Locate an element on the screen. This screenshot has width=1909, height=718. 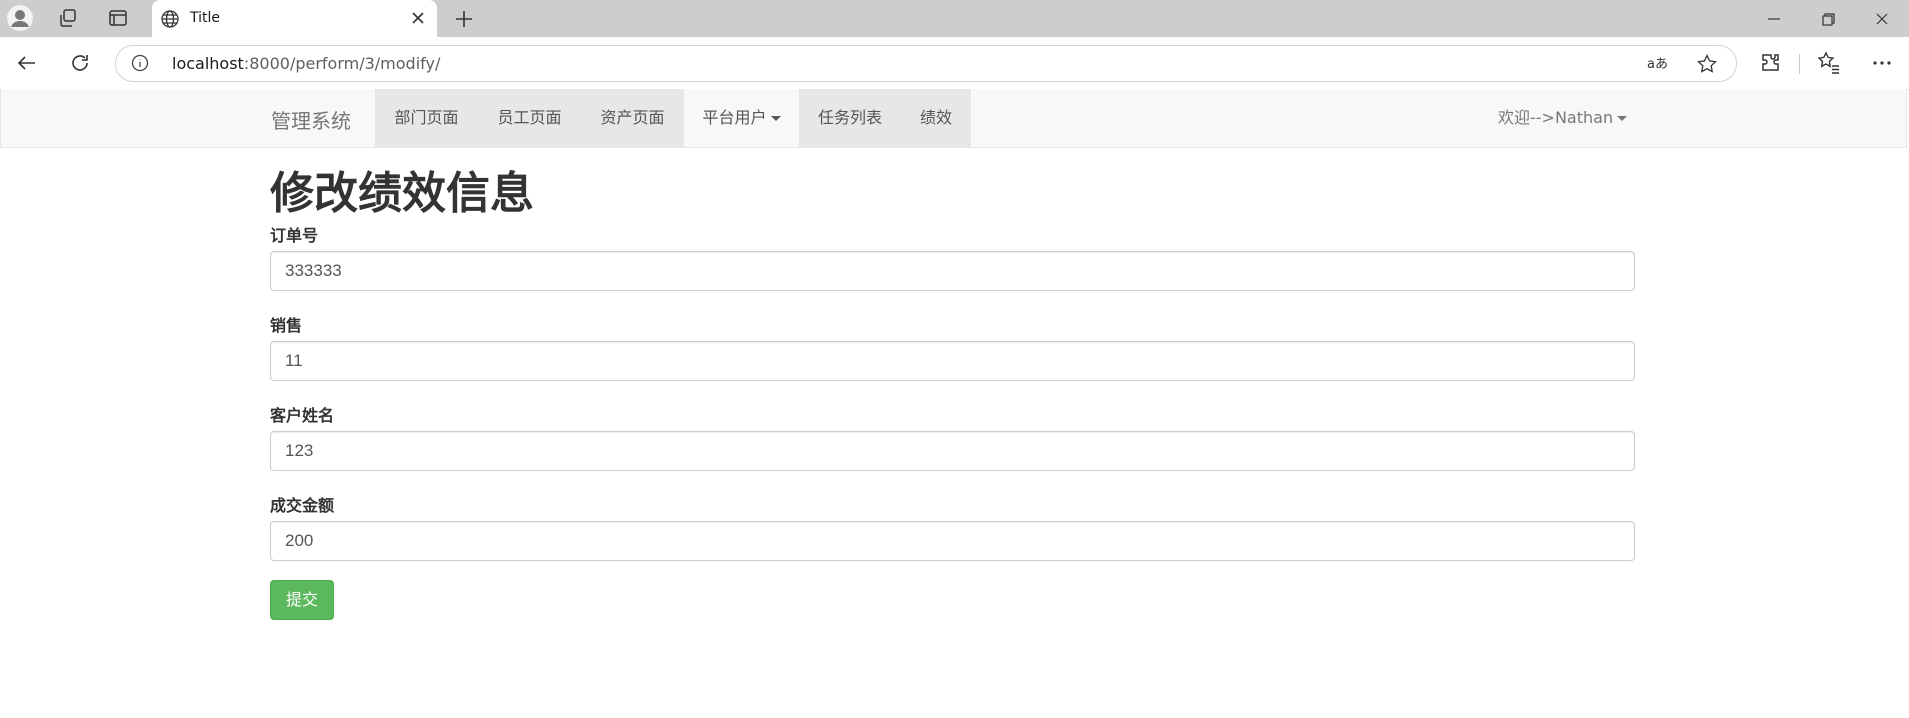
url-text: localhost:8000/perform/3/modify/ is located at coordinates (306, 63).